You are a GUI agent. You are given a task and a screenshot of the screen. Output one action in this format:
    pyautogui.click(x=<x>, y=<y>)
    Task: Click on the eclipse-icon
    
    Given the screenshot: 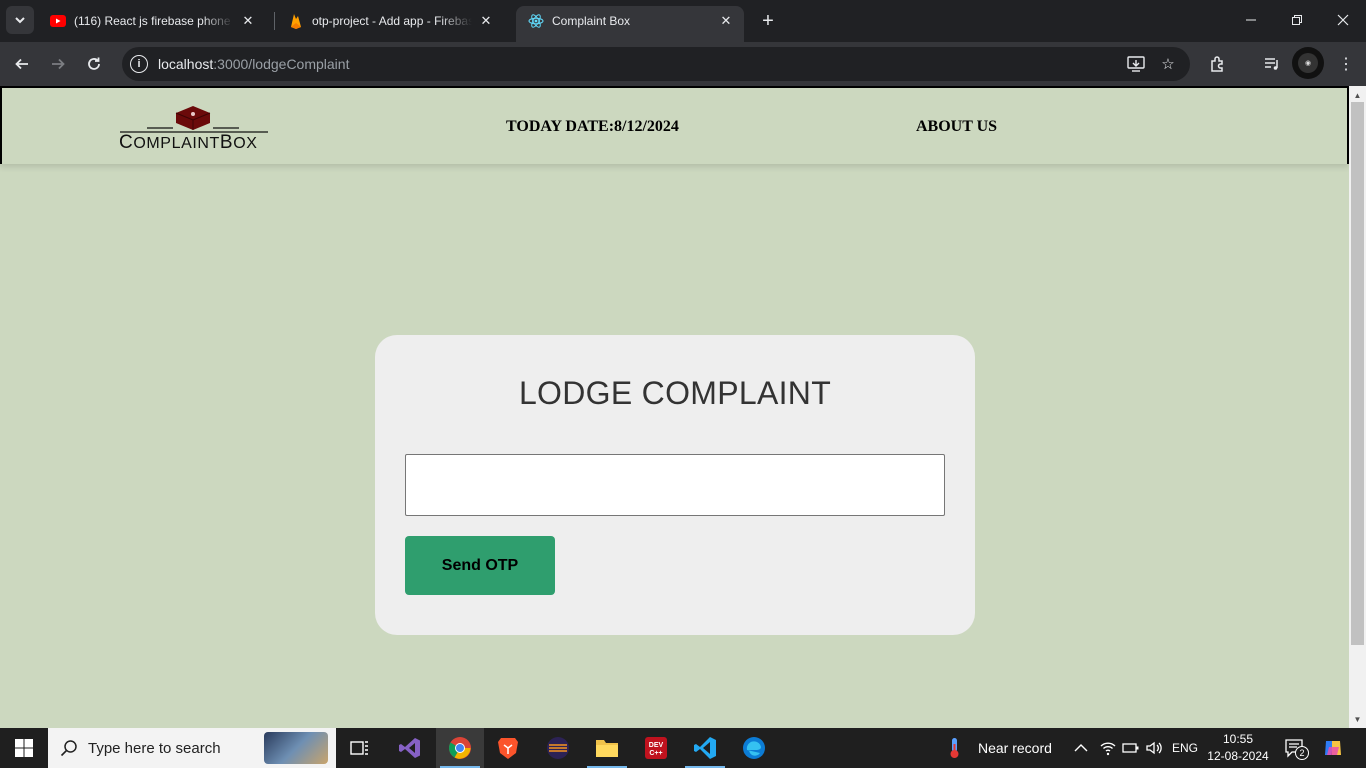 What is the action you would take?
    pyautogui.click(x=558, y=748)
    